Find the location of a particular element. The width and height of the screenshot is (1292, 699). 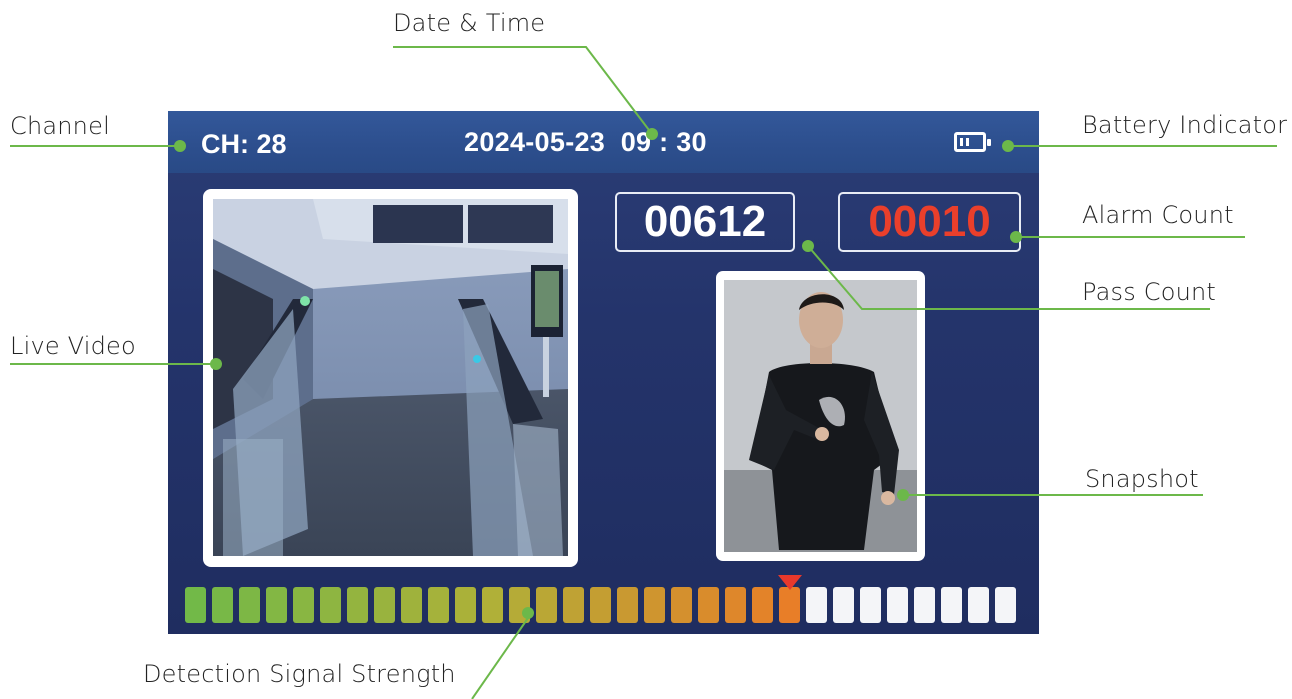

pass-count-display: 00612 is located at coordinates (705, 222).